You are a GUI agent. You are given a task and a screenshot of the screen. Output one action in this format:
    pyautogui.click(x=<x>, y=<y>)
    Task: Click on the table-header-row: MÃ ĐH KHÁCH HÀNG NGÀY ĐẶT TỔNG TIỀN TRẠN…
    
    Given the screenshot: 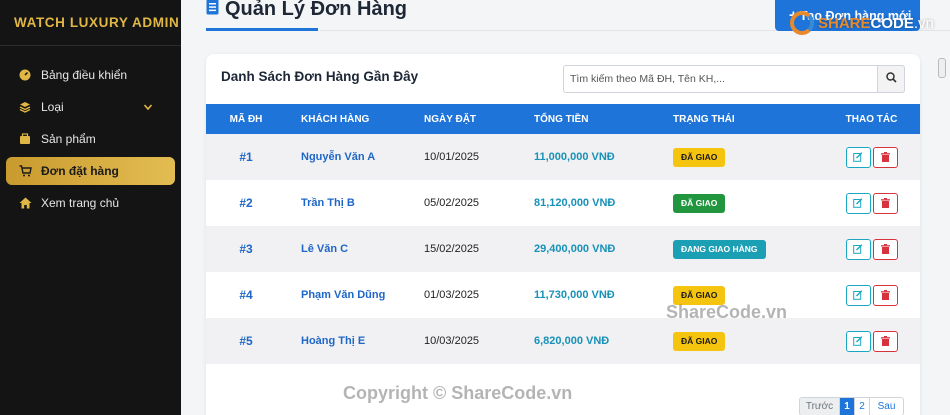 What is the action you would take?
    pyautogui.click(x=563, y=119)
    